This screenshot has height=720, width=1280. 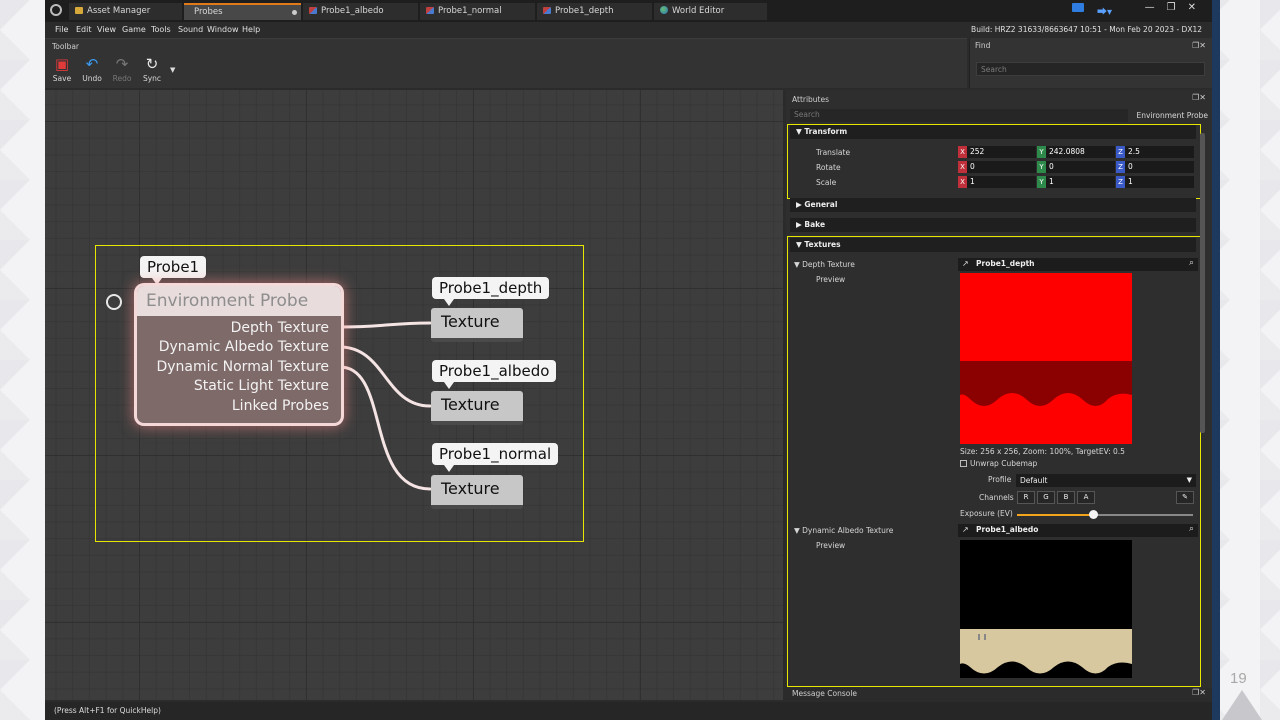 I want to click on sync-button: ↻ Sync, so click(x=152, y=69).